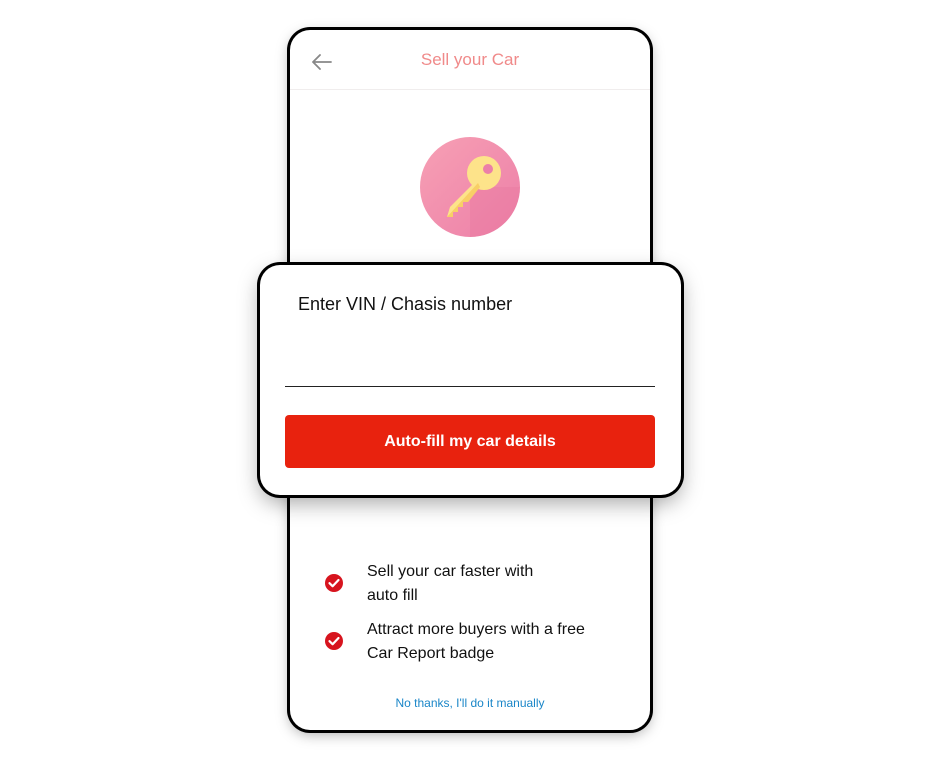  What do you see at coordinates (470, 703) in the screenshot?
I see `manual-entry-link: No thanks, I'll do it manually` at bounding box center [470, 703].